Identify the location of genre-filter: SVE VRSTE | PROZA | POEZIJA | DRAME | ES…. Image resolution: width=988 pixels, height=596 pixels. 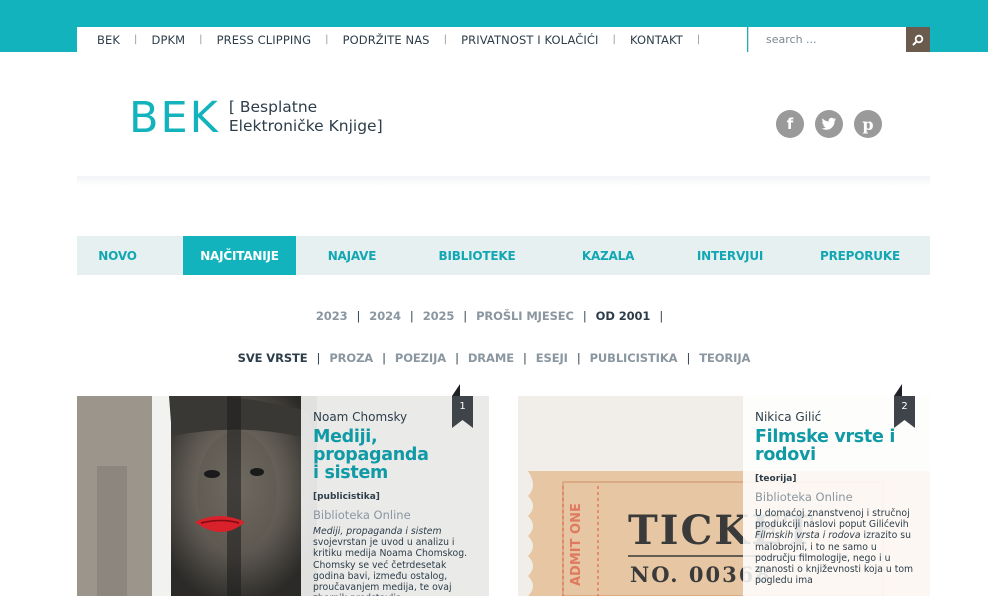
(494, 358).